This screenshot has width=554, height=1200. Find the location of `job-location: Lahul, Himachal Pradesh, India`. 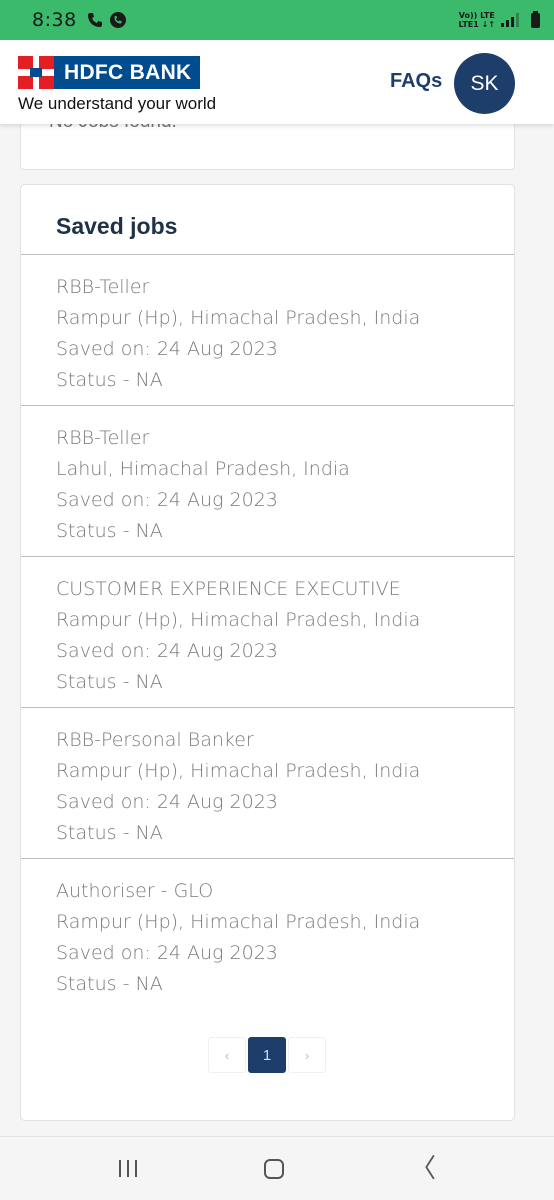

job-location: Lahul, Himachal Pradesh, India is located at coordinates (203, 469).